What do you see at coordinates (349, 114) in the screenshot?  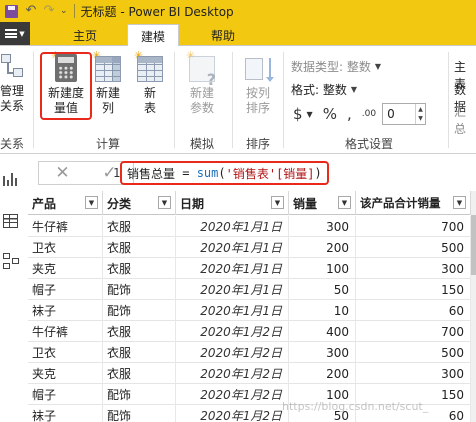 I see `comma-icon: ,` at bounding box center [349, 114].